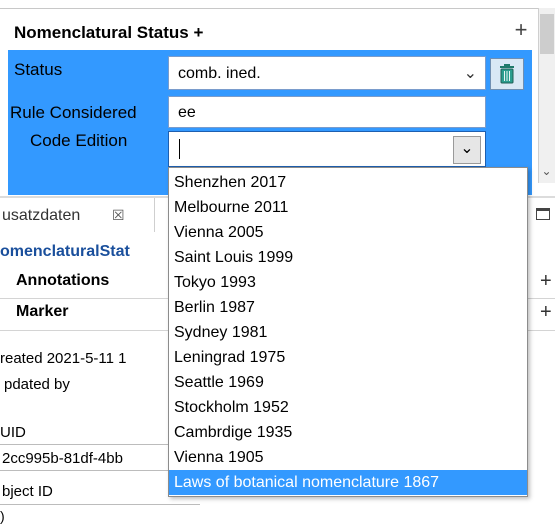 This screenshot has height=524, width=555. What do you see at coordinates (271, 32) in the screenshot?
I see `section-header: Nomenclatural Status +` at bounding box center [271, 32].